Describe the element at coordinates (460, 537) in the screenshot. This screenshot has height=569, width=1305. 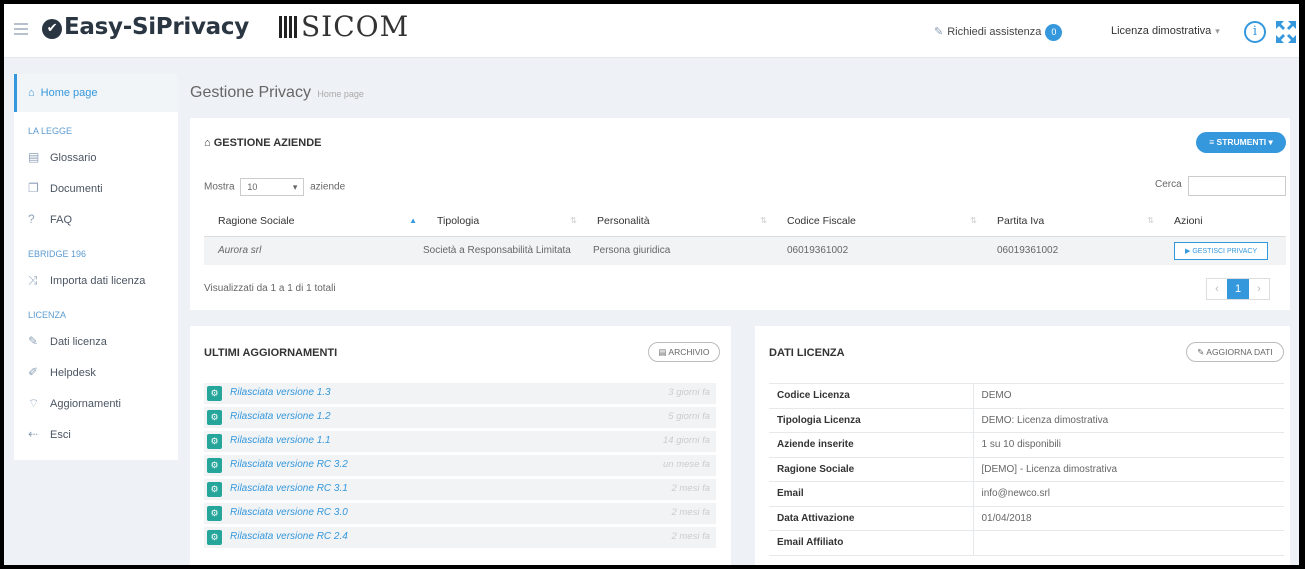
I see `list-item: ⚙ Rilasciata versione RC 2.4 2 mesi fa` at that location.